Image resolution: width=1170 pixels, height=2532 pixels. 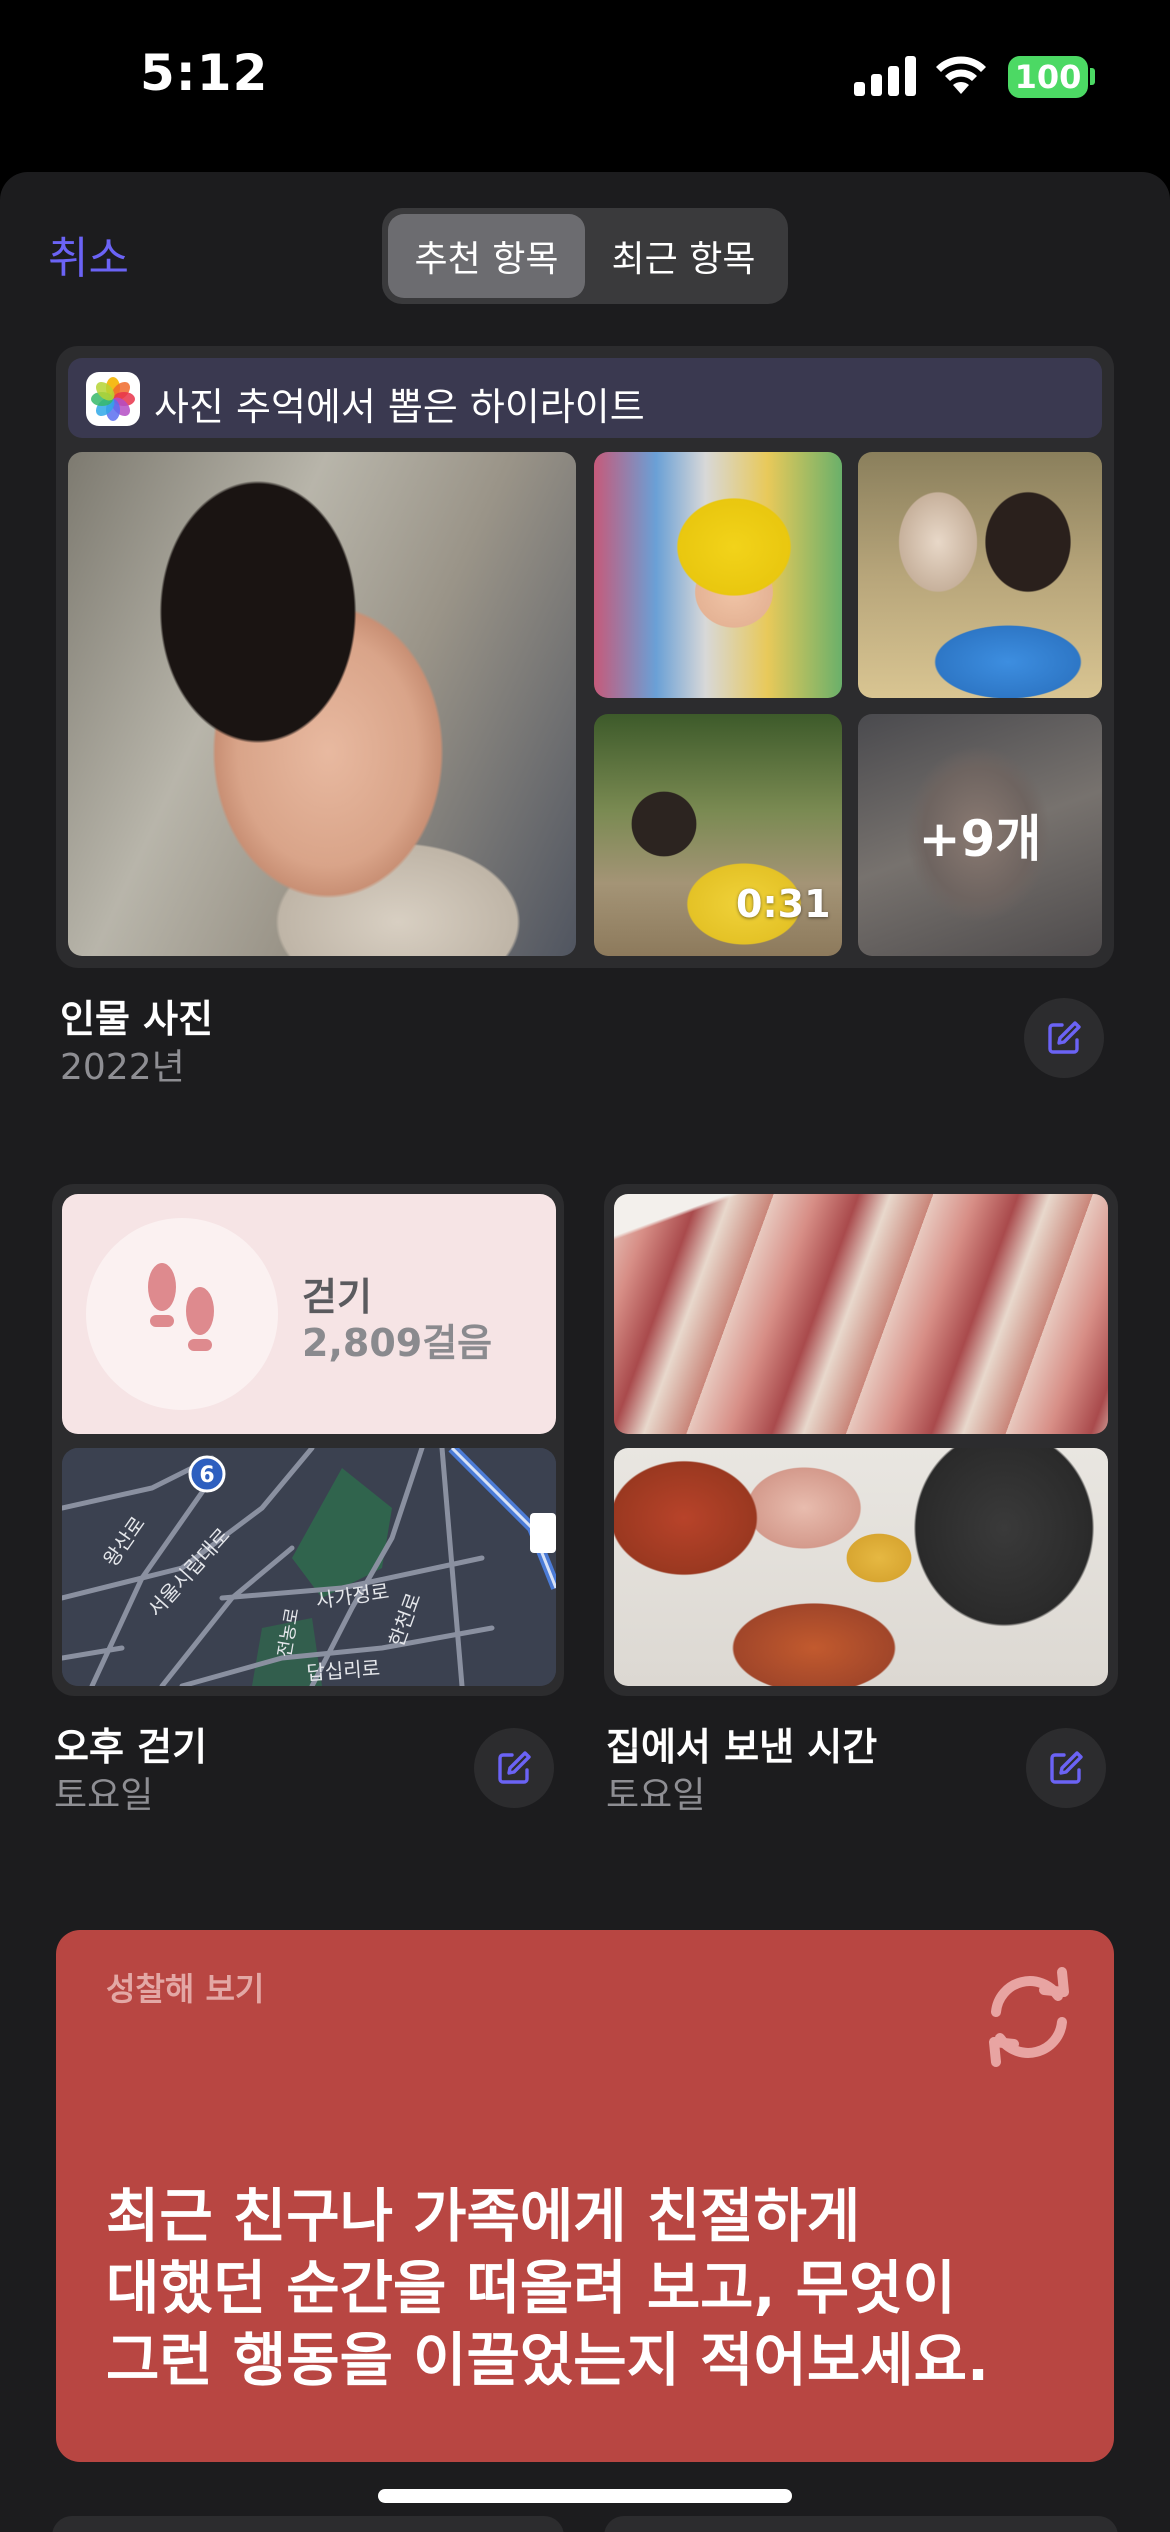 What do you see at coordinates (980, 839) in the screenshot?
I see `more-photos-count: +9개` at bounding box center [980, 839].